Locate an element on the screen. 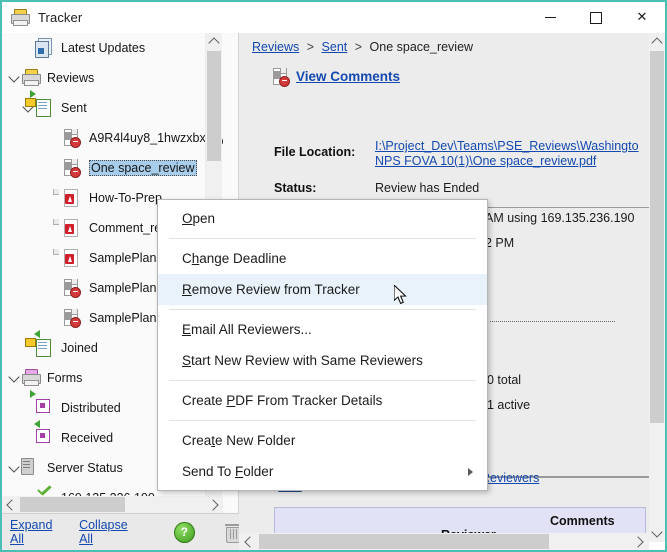 The width and height of the screenshot is (667, 552). menu-item-send-to-folder: Send To Folder is located at coordinates (322, 471).